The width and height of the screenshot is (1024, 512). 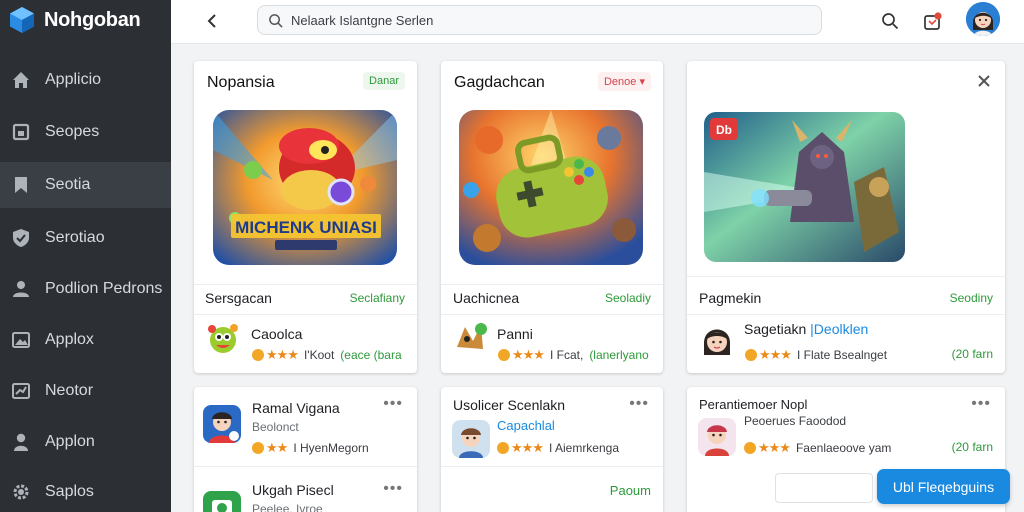 I want to click on game-art-image: Db, so click(x=804, y=187).